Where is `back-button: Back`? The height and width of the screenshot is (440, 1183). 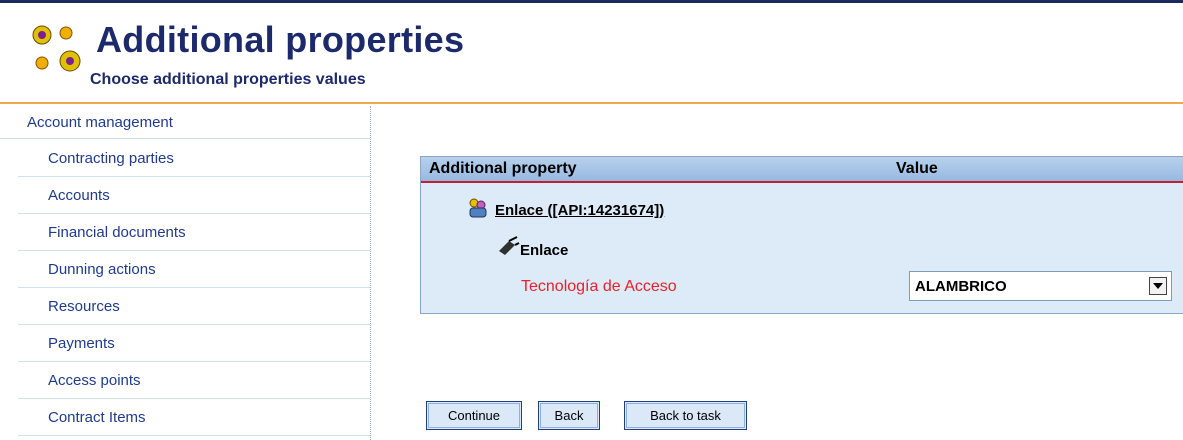 back-button: Back is located at coordinates (569, 415).